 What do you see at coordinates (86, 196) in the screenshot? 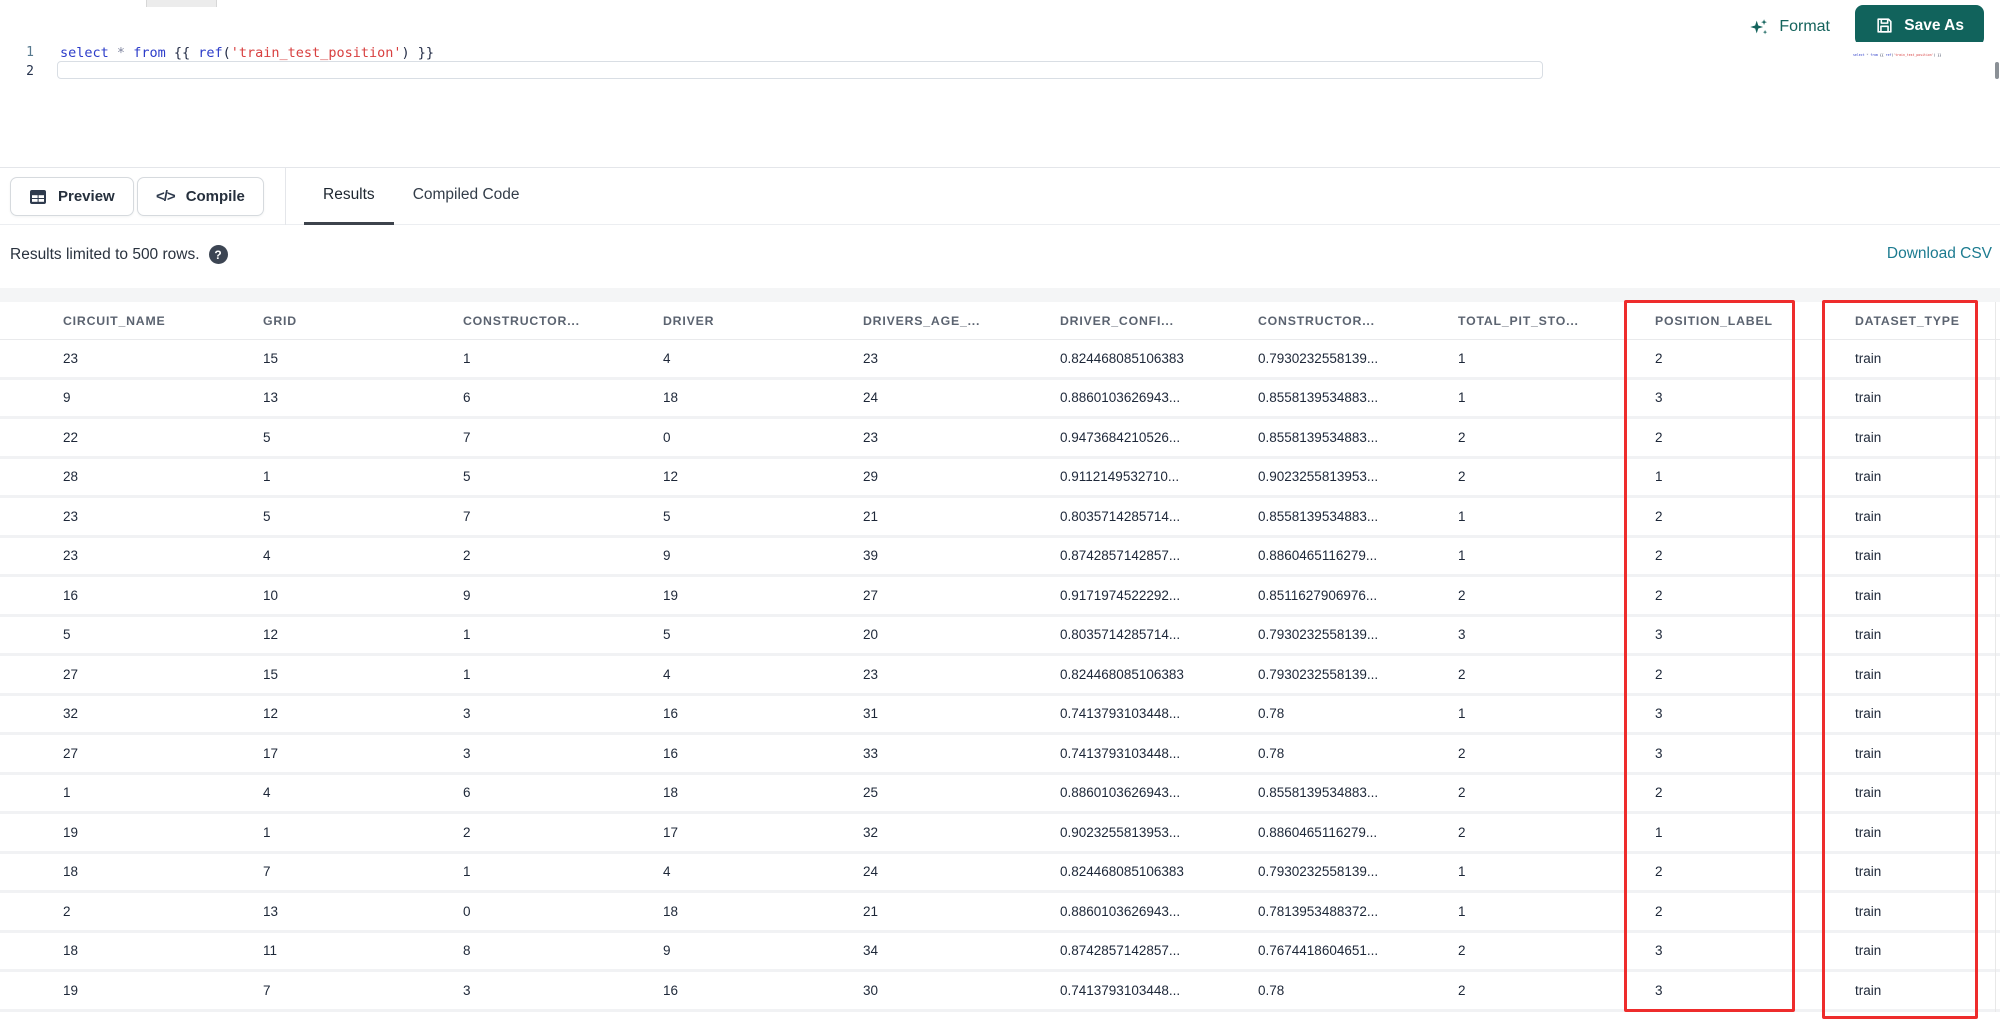
I see `preview-label: Preview` at bounding box center [86, 196].